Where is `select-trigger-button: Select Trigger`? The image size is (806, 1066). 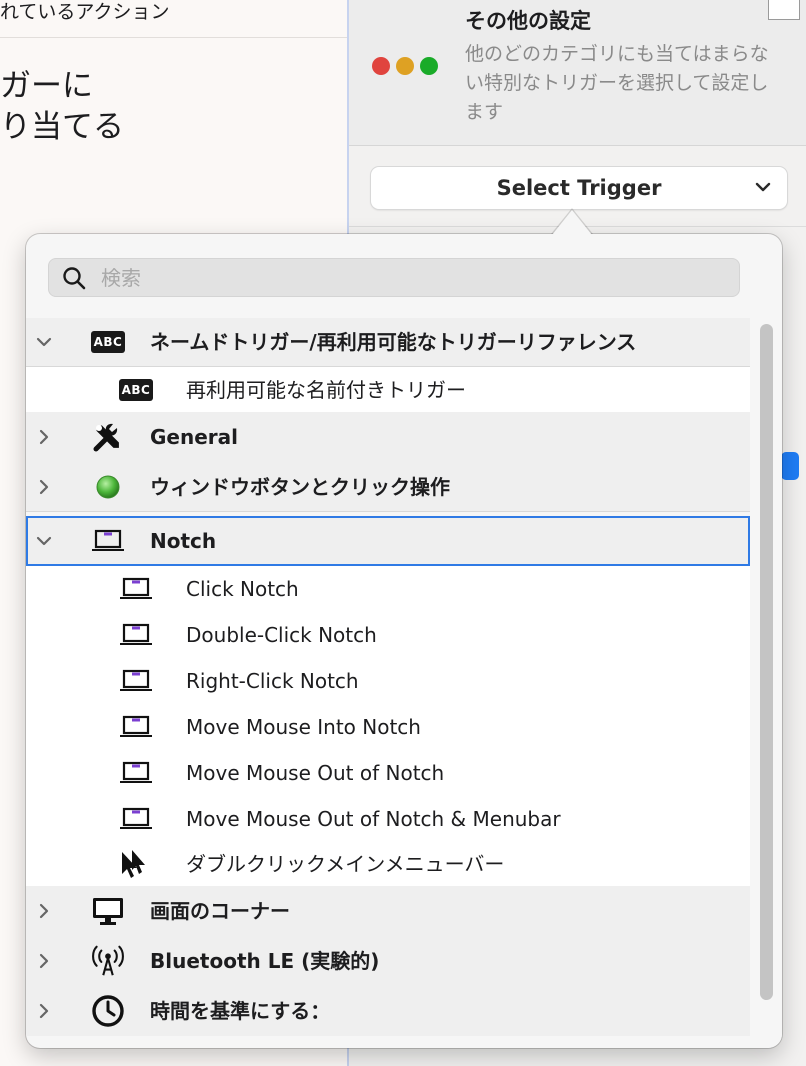 select-trigger-button: Select Trigger is located at coordinates (579, 188).